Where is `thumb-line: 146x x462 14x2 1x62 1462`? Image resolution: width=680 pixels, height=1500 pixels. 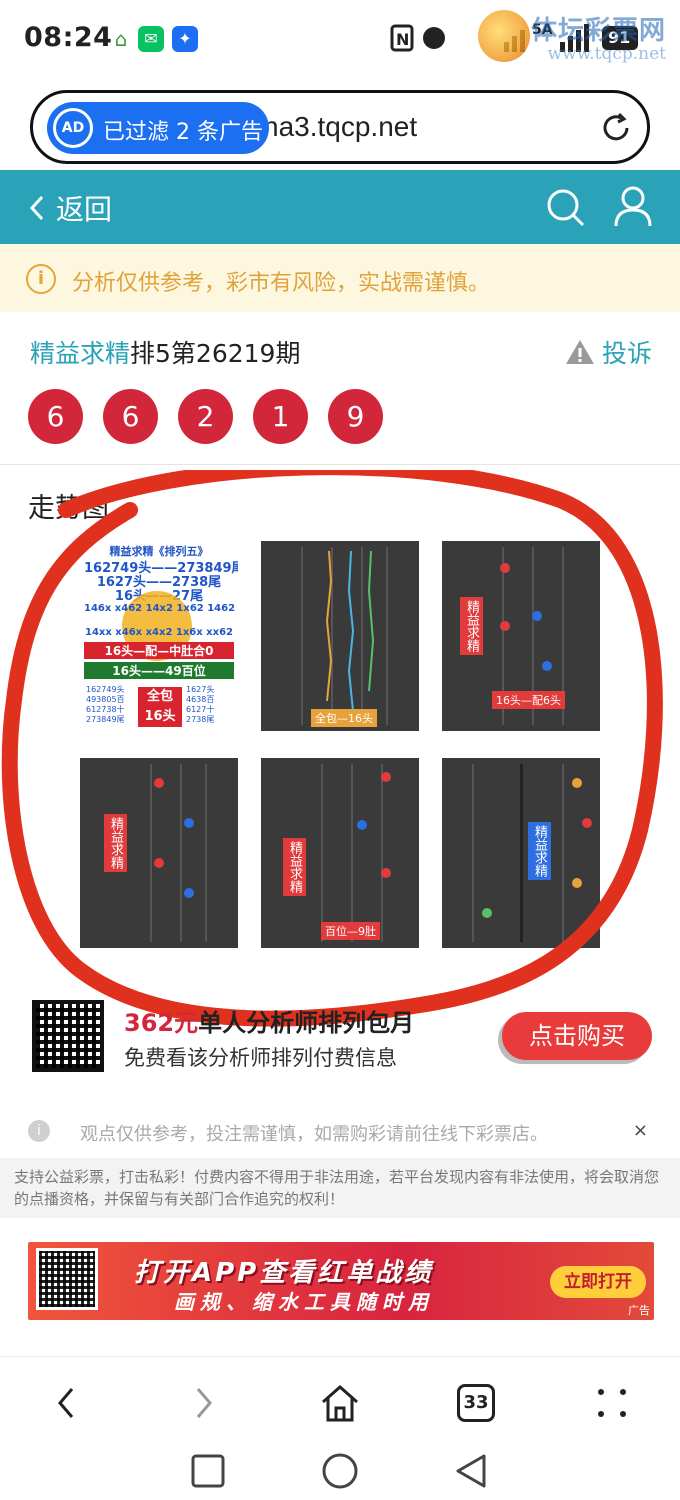 thumb-line: 146x x462 14x2 1x62 1462 is located at coordinates (160, 608).